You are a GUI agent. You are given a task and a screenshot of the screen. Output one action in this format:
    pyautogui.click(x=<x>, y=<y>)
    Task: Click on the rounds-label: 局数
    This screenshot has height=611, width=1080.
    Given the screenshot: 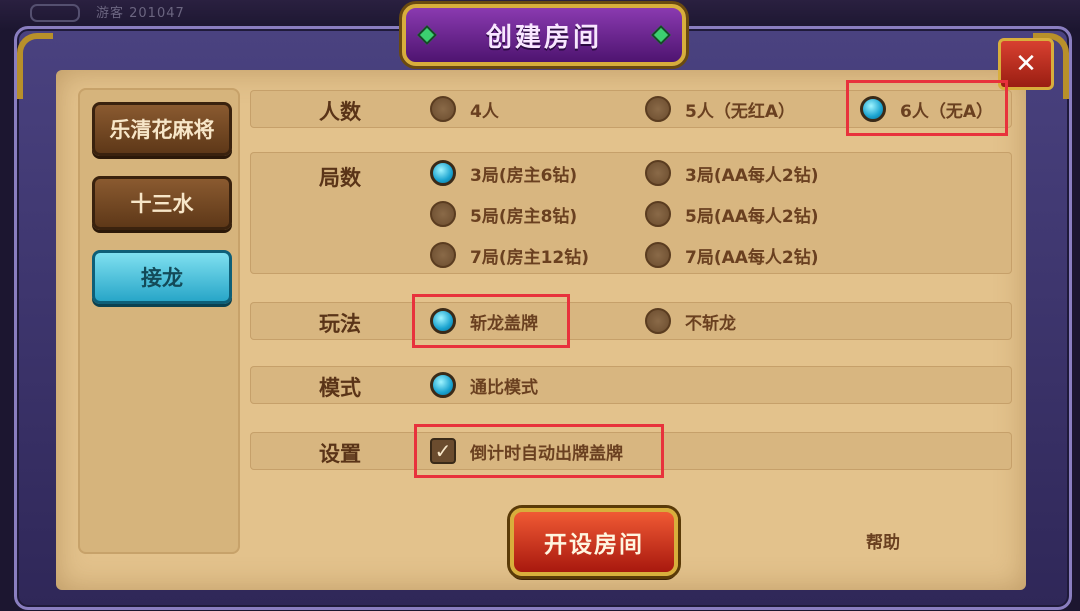 What is the action you would take?
    pyautogui.click(x=340, y=178)
    